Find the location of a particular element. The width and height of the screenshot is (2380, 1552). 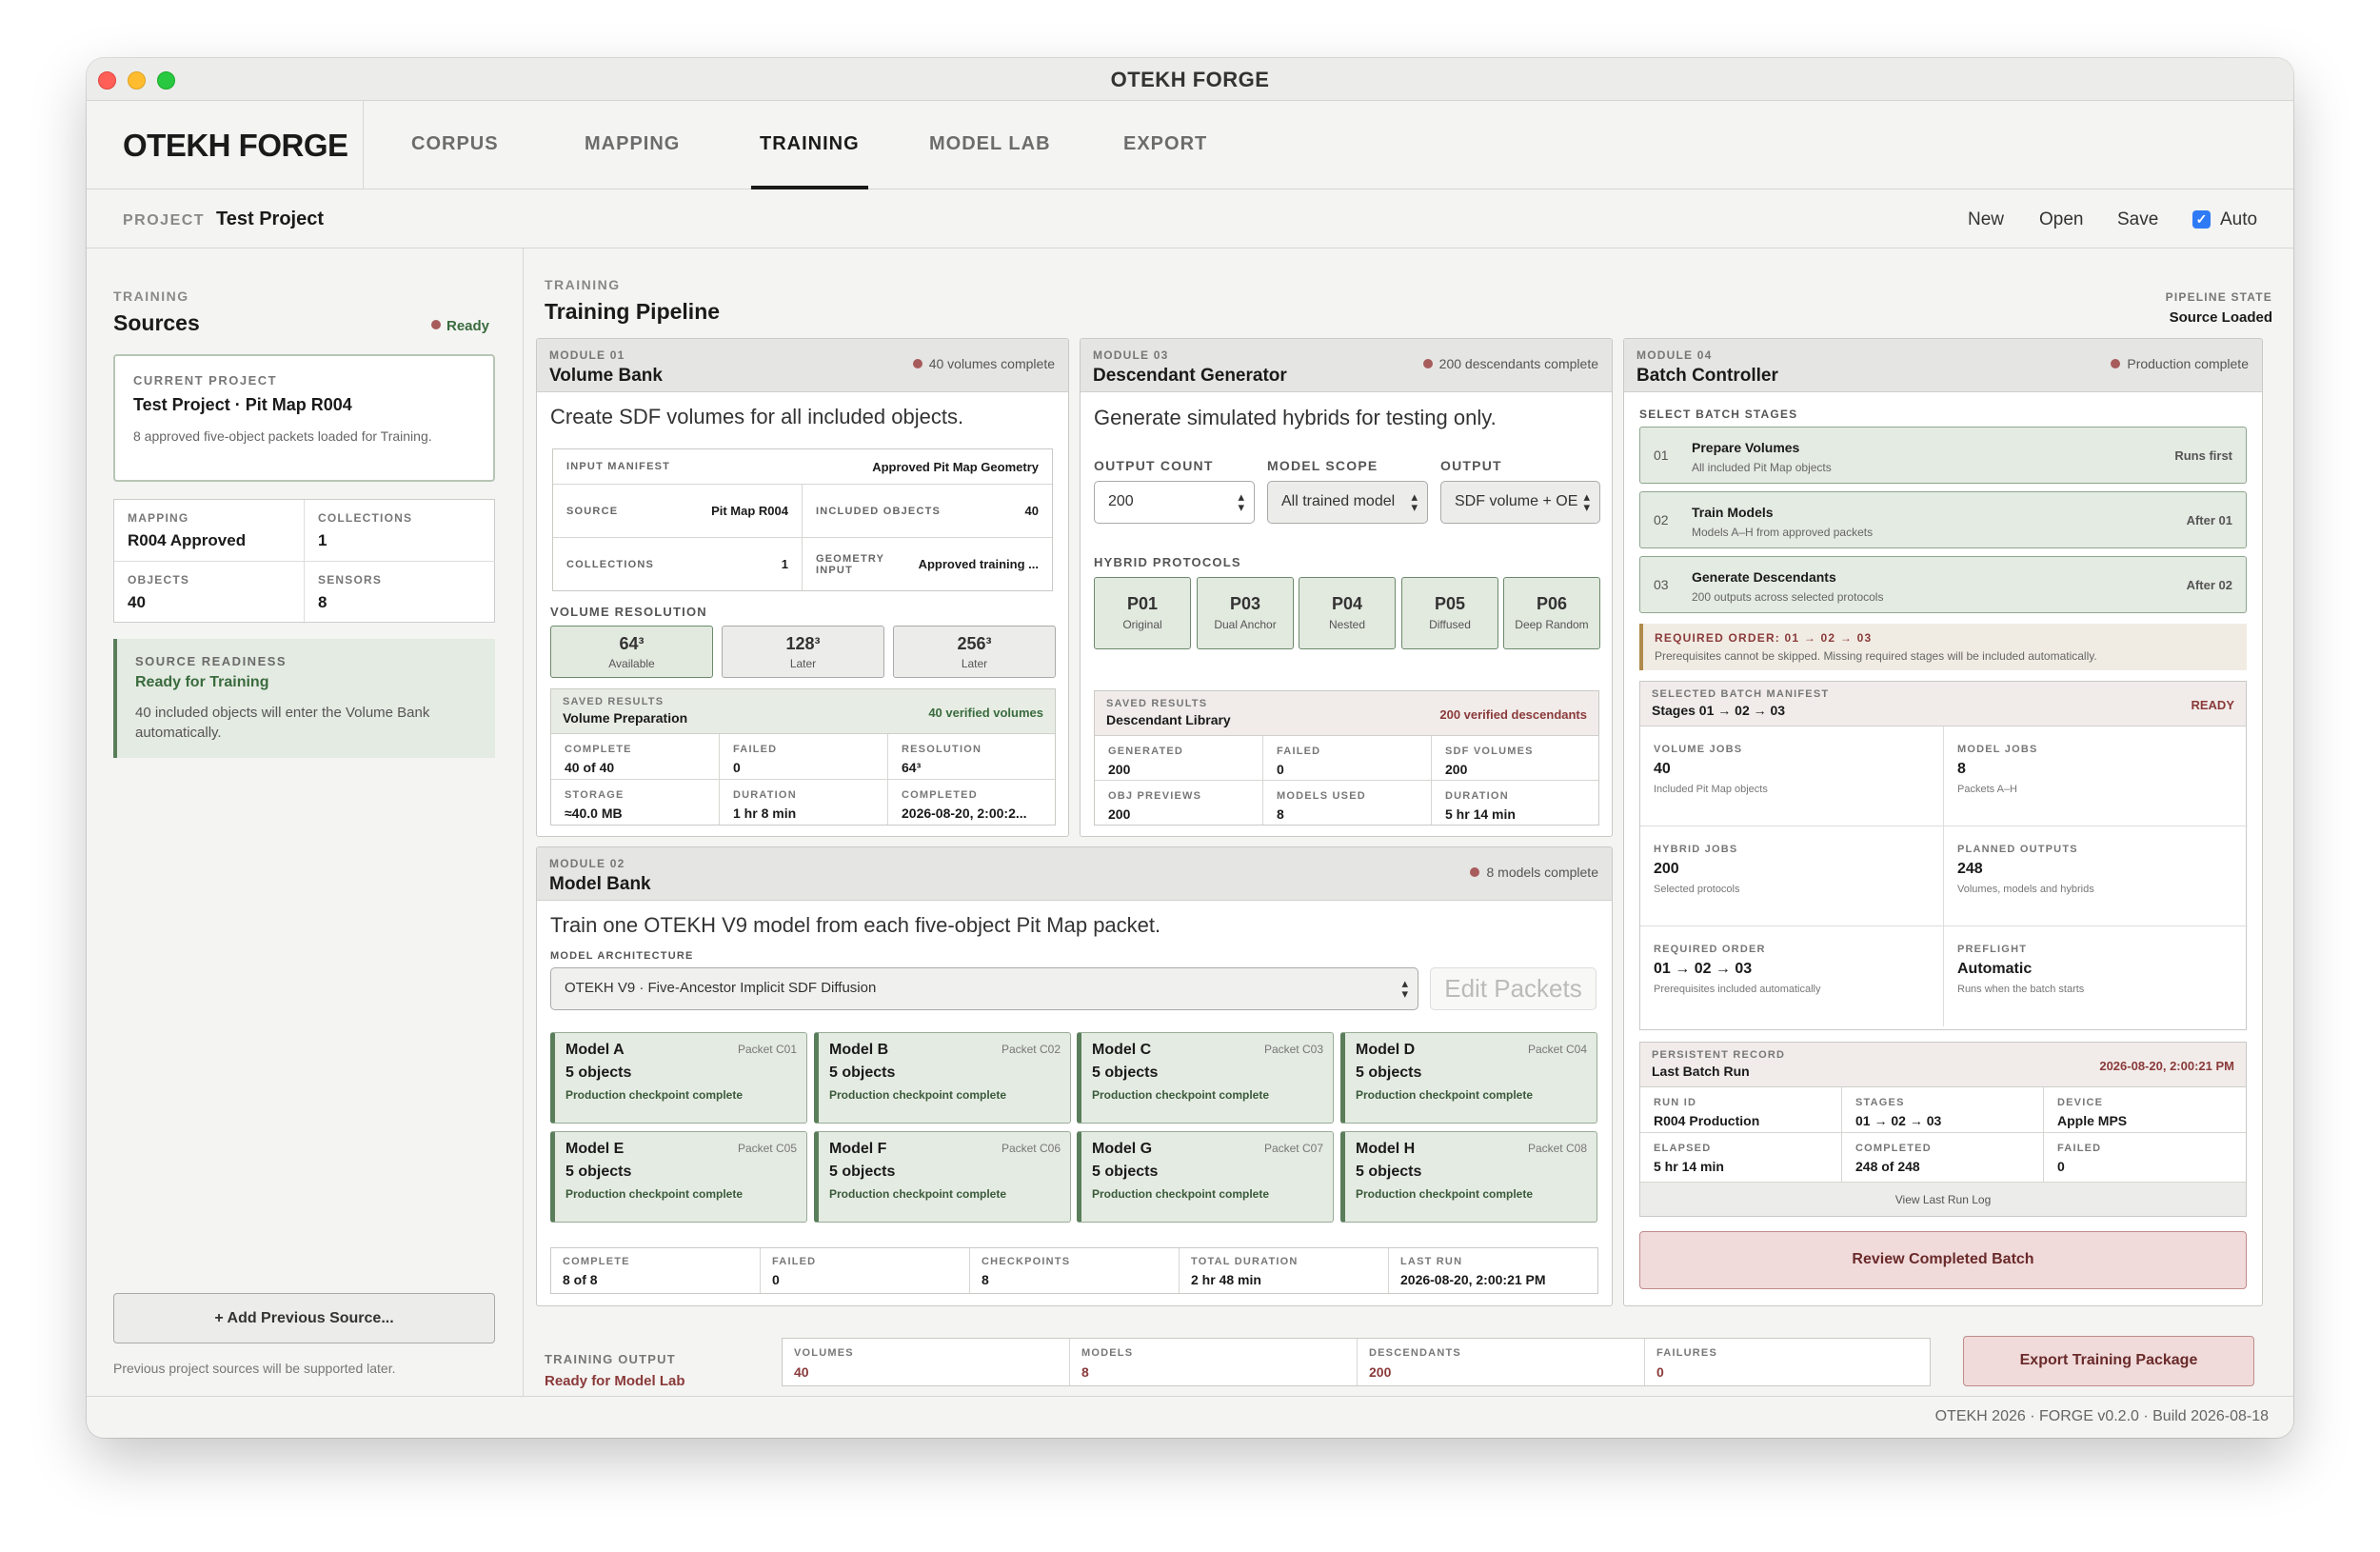

export-training-package-button: Export Training Package is located at coordinates (2108, 1361).